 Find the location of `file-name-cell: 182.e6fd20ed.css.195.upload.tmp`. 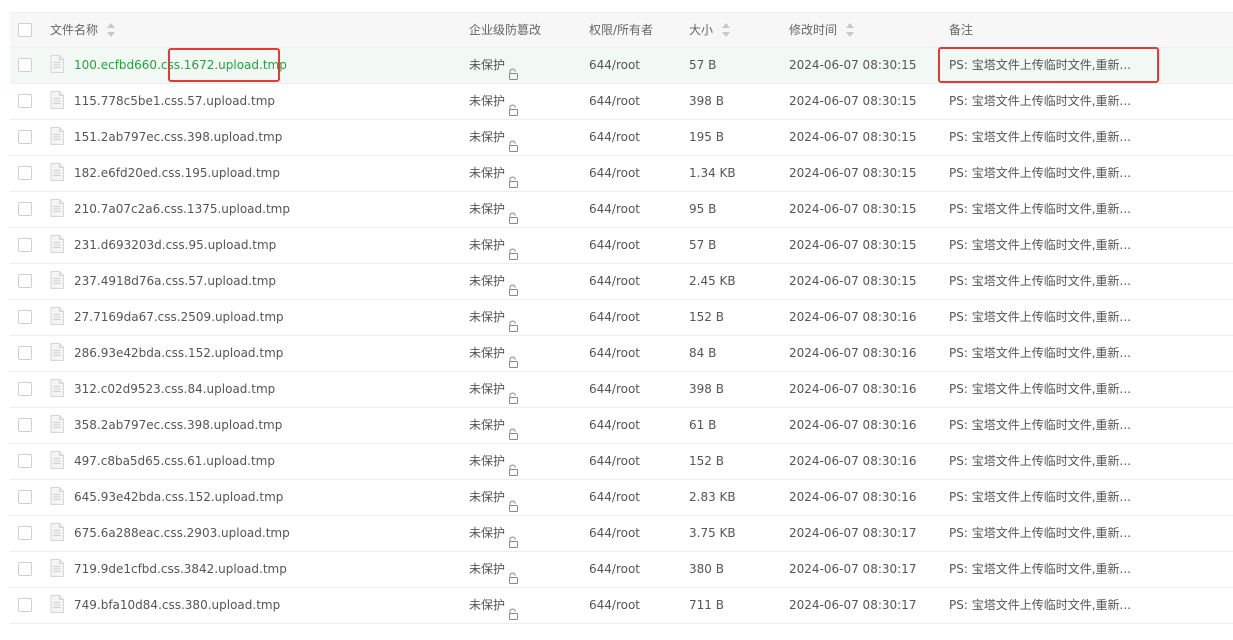

file-name-cell: 182.e6fd20ed.css.195.upload.tmp is located at coordinates (255, 173).